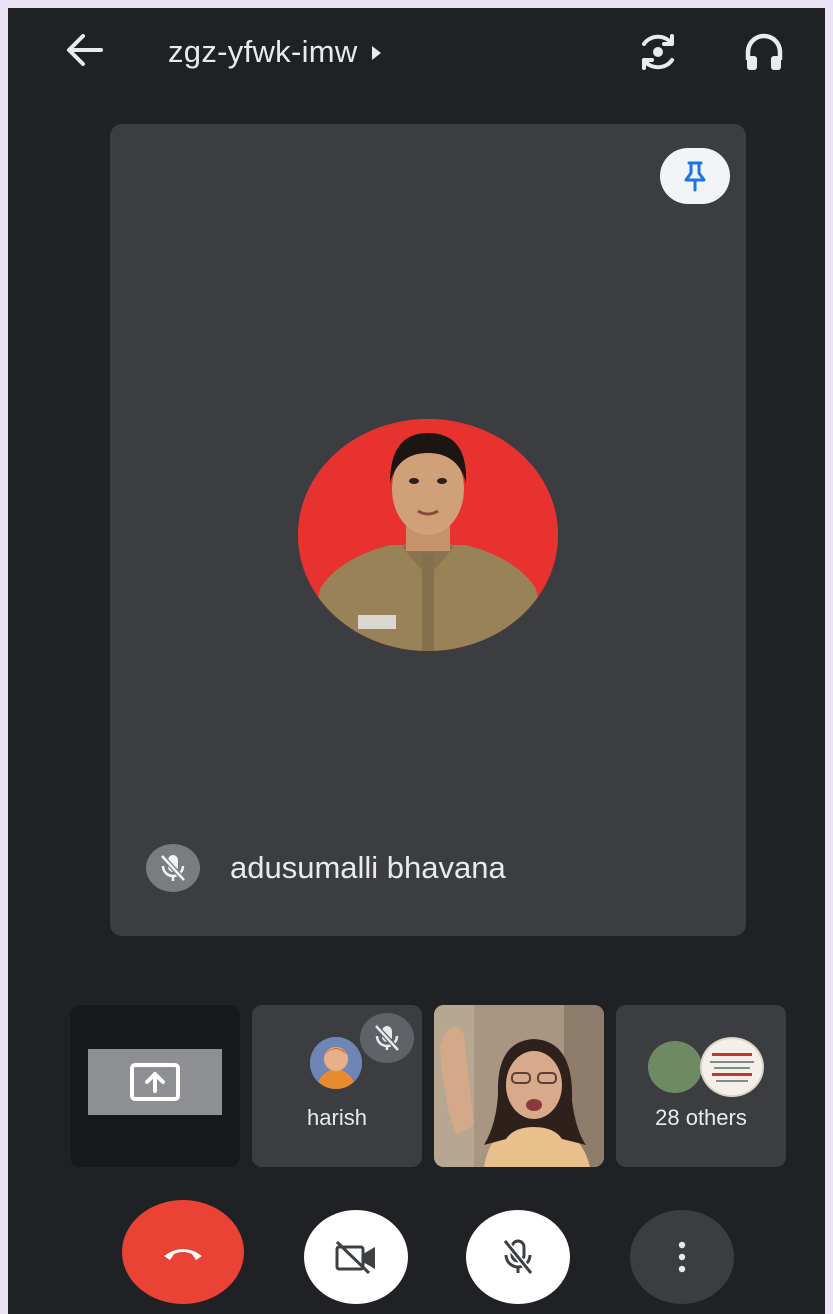 The height and width of the screenshot is (1314, 833). I want to click on headphones-icon, so click(764, 51).